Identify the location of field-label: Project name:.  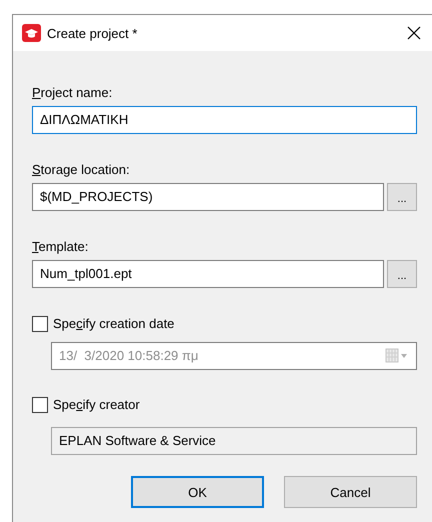
(72, 93).